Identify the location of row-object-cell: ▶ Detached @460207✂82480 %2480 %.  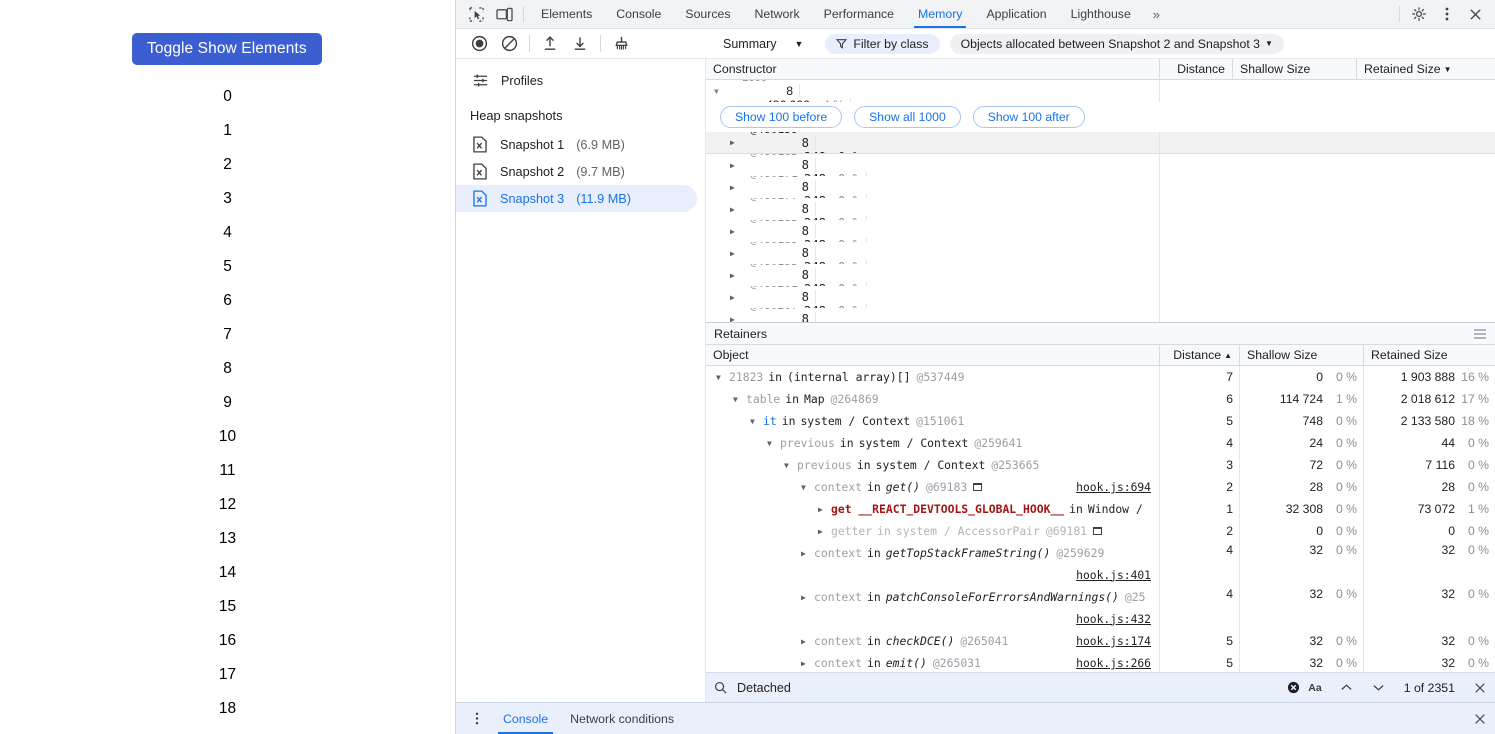
(933, 315).